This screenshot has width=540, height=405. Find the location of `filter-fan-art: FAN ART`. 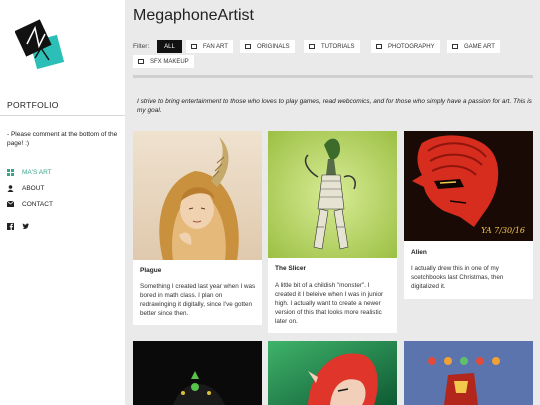

filter-fan-art: FAN ART is located at coordinates (209, 46).